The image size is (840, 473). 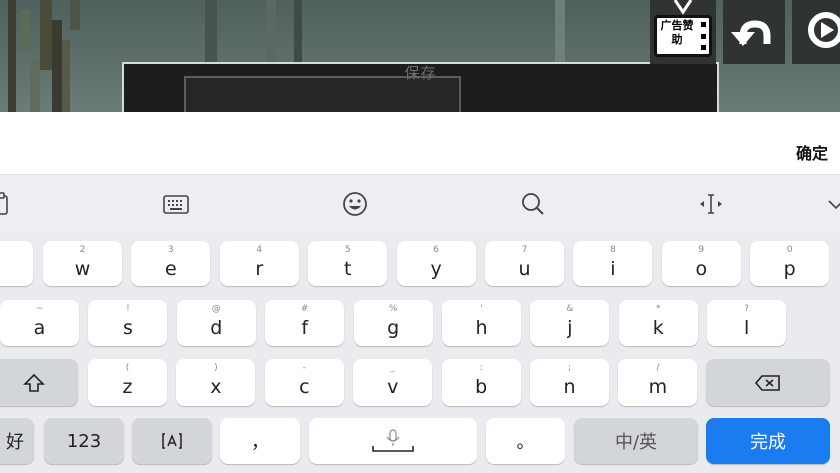 I want to click on save-dialog: 保存, so click(x=420, y=87).